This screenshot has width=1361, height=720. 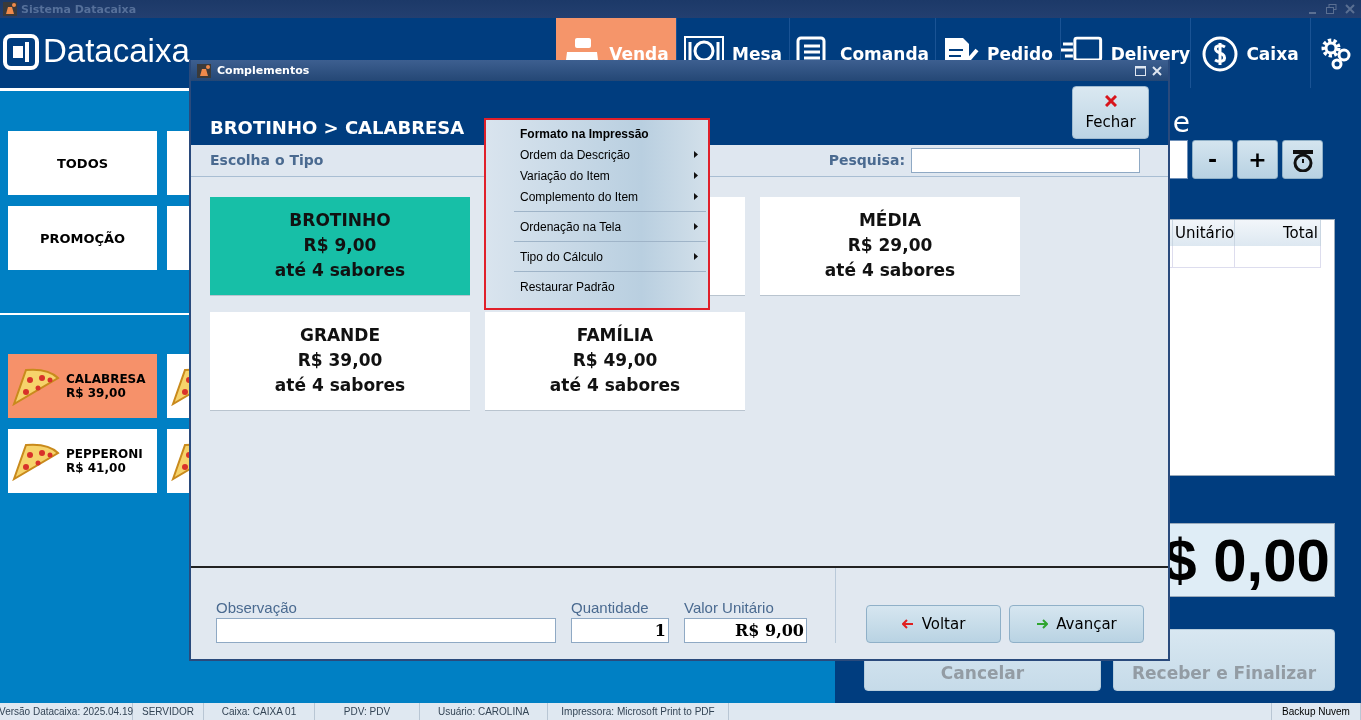 I want to click on scale-icon, so click(x=1302, y=159).